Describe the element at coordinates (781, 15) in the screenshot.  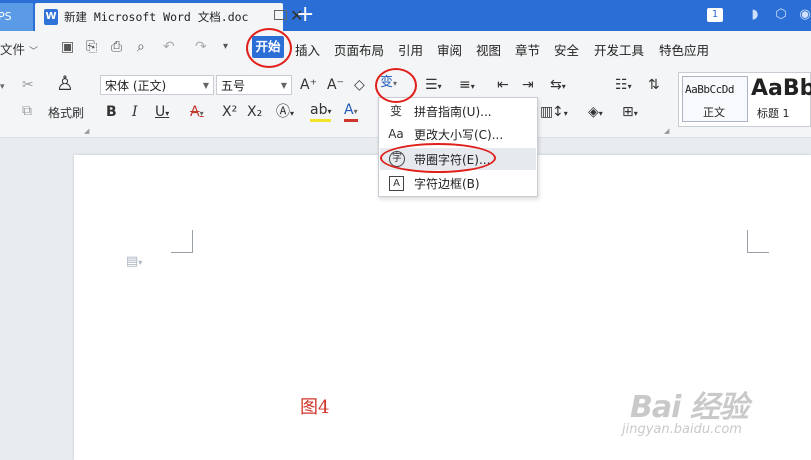
I see `feedback-icon: ⬡` at that location.